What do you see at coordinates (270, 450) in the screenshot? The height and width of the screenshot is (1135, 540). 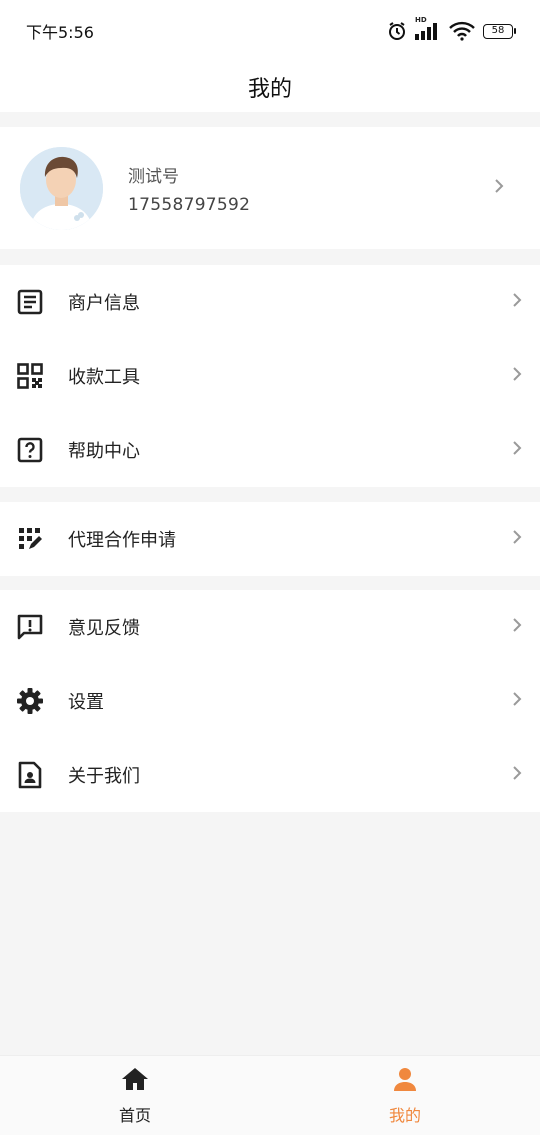 I see `menu-item-help-center: 帮助中心` at bounding box center [270, 450].